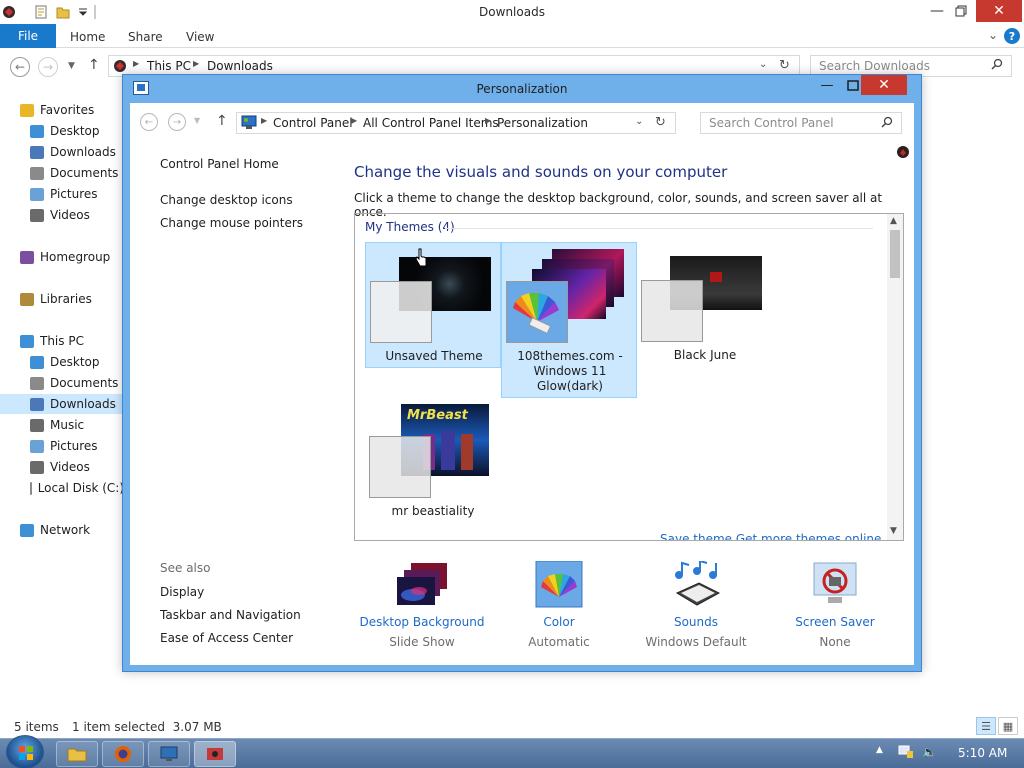  Describe the element at coordinates (997, 65) in the screenshot. I see `search-icon` at that location.